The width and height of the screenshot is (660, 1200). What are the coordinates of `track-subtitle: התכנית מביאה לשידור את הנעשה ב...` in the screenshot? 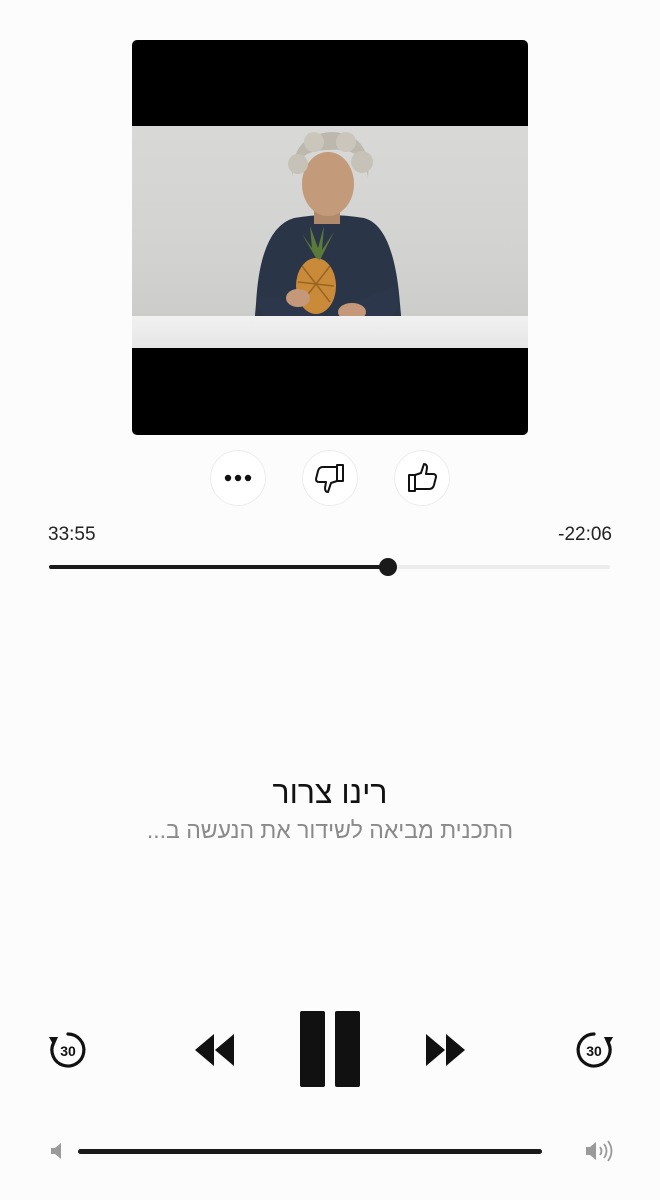 It's located at (330, 830).